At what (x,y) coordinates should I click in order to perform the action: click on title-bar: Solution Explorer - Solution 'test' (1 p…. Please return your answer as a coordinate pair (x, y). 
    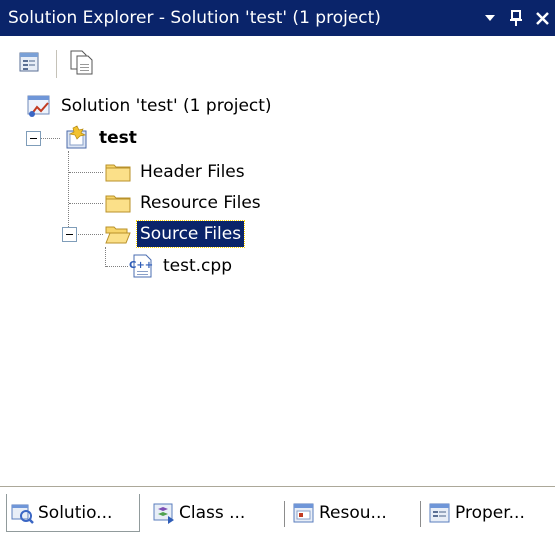
    Looking at the image, I should click on (277, 18).